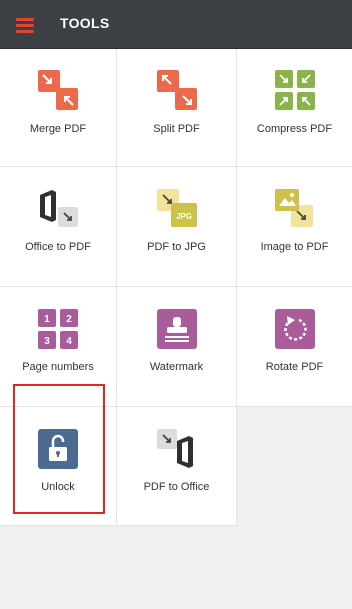  I want to click on merge-pdf-icon, so click(58, 90).